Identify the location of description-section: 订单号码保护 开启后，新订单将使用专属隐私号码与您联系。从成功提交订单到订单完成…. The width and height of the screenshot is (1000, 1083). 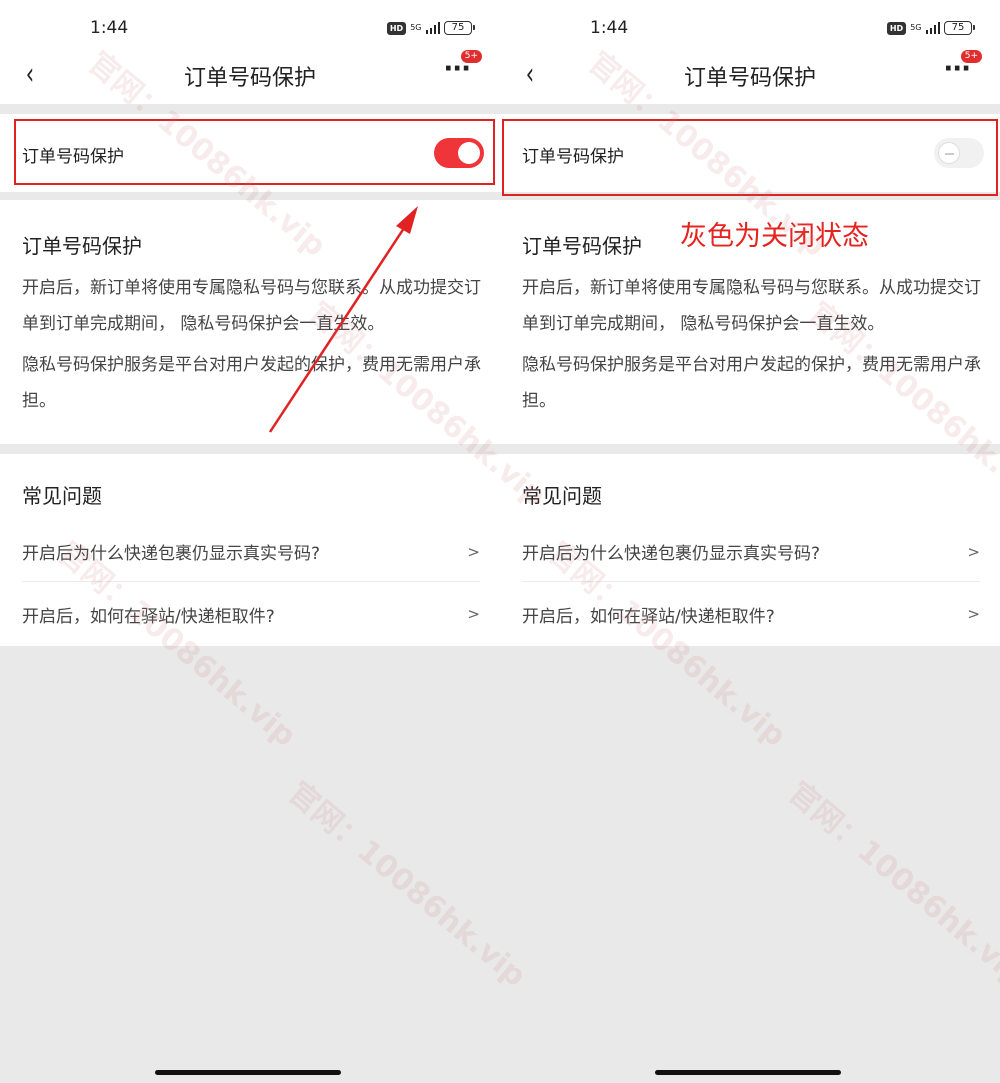
(250, 322).